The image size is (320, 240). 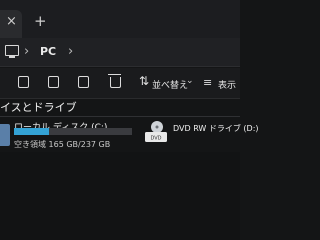 What do you see at coordinates (170, 84) in the screenshot?
I see `sort-button: 並べ替え` at bounding box center [170, 84].